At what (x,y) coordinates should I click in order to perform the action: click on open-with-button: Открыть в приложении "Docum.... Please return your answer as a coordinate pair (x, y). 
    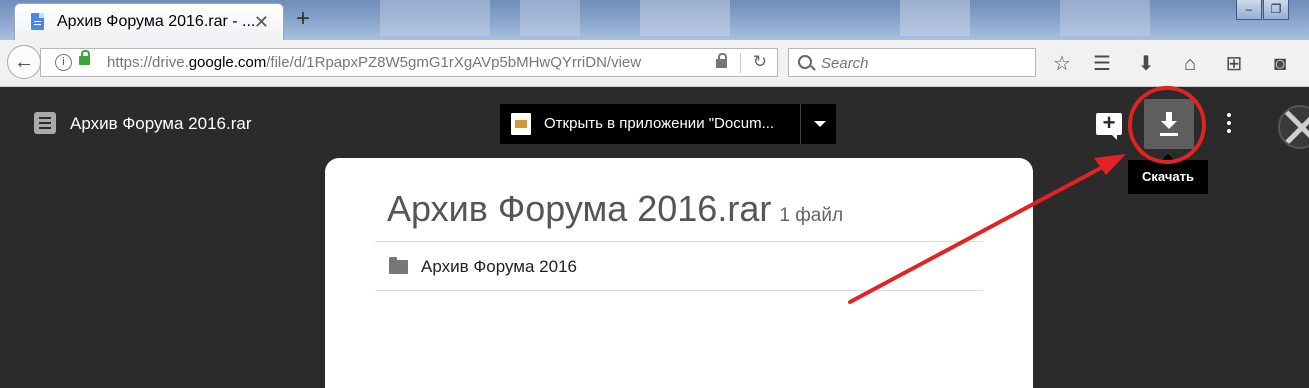
    Looking at the image, I should click on (668, 124).